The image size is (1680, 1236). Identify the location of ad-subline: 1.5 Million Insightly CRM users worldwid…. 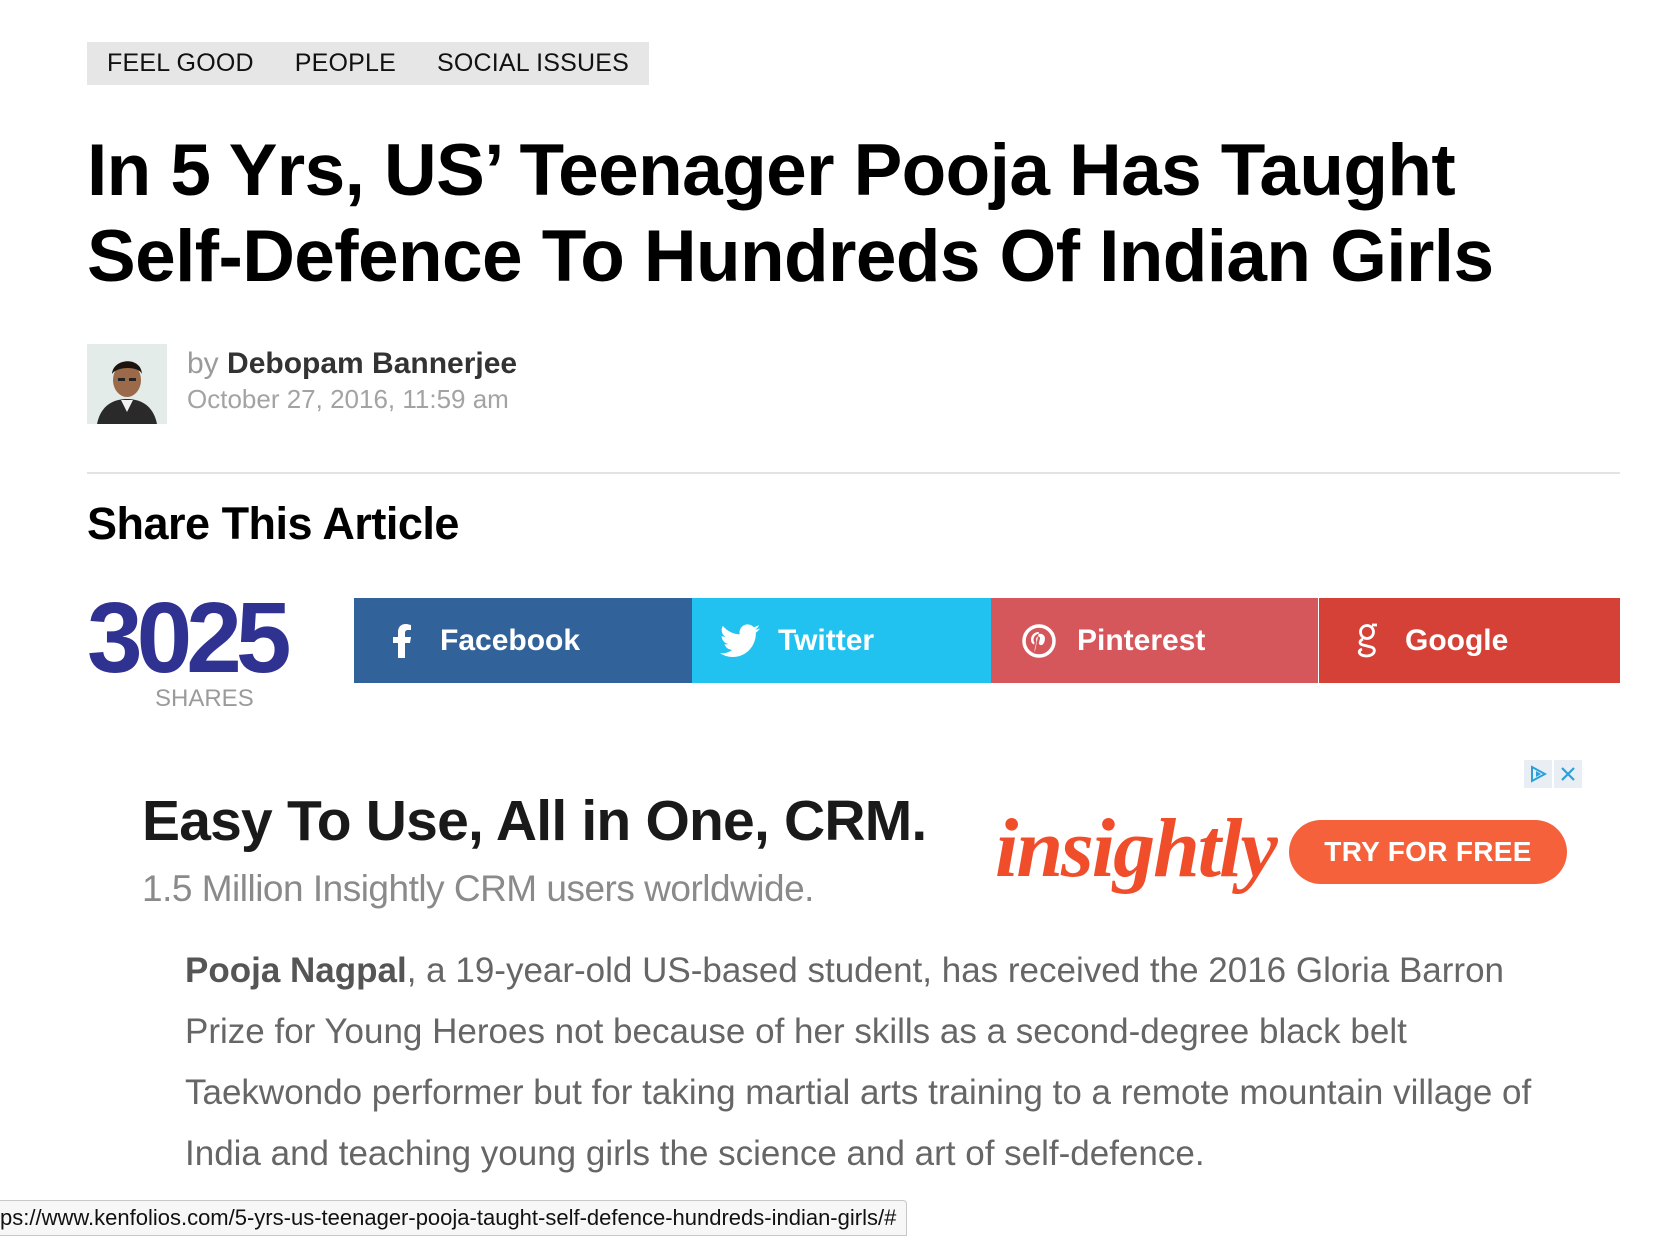
(478, 889).